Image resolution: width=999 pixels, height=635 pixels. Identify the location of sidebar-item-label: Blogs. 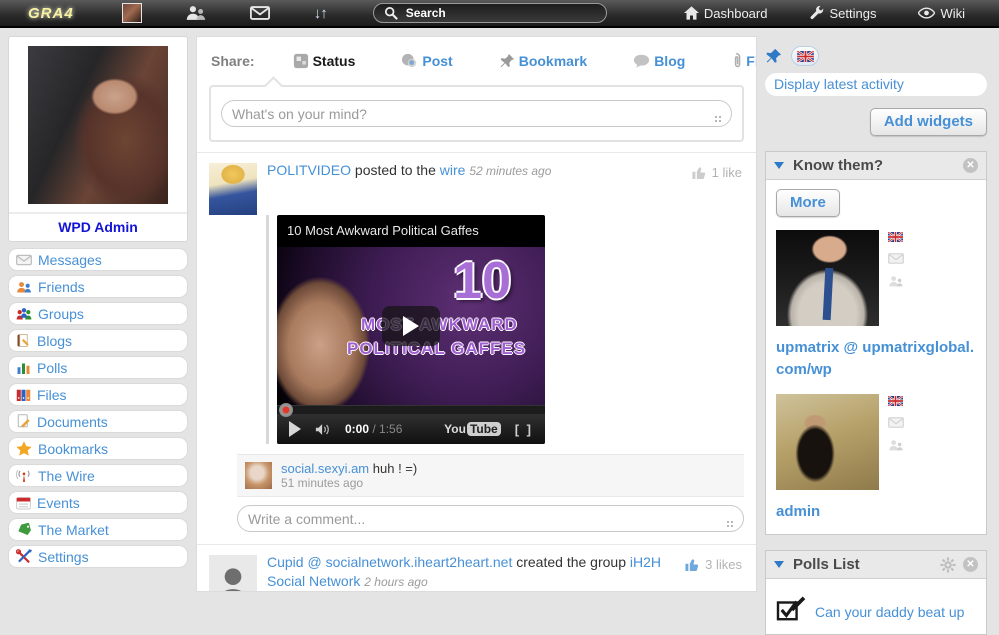
(55, 340).